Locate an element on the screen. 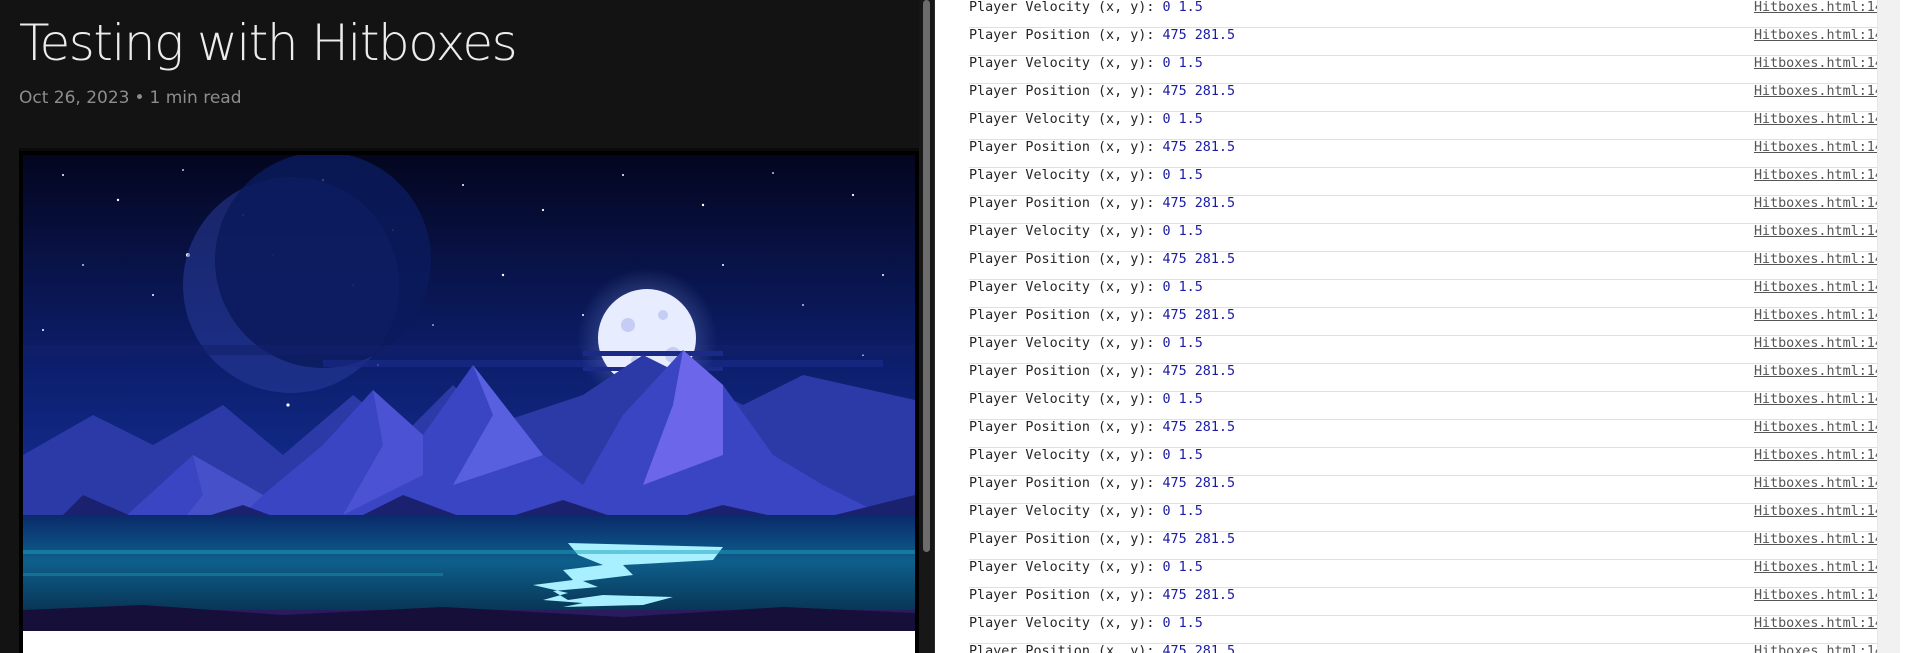 Image resolution: width=1920 pixels, height=653 pixels. post-title: Testing with Hitboxes is located at coordinates (268, 43).